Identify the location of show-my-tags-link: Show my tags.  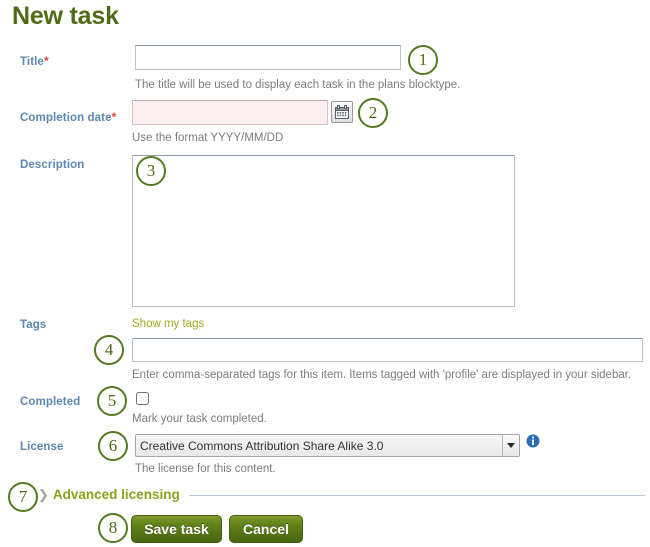
(168, 324).